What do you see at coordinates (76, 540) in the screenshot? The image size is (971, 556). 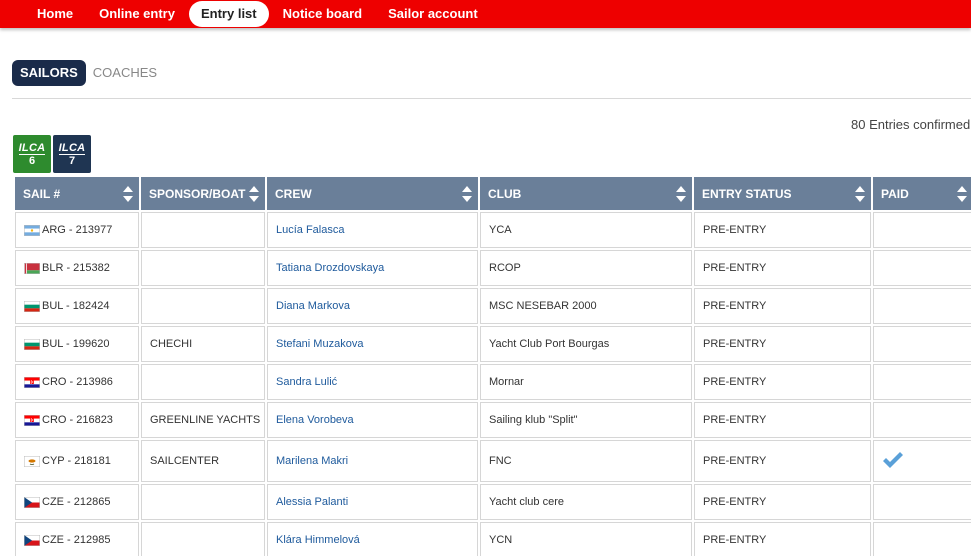 I see `sail-number: CZE - 212985` at bounding box center [76, 540].